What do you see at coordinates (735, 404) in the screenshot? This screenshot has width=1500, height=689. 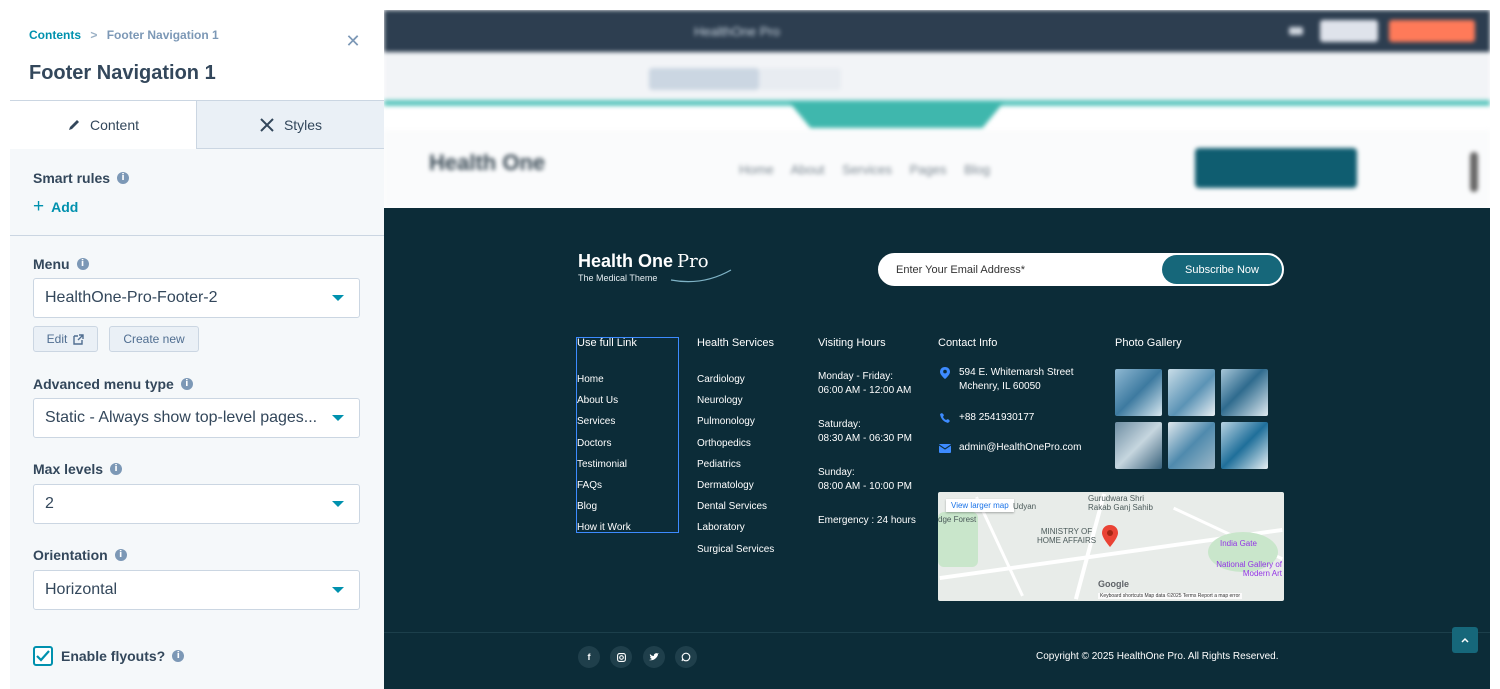 I see `footer-link: Neurology` at bounding box center [735, 404].